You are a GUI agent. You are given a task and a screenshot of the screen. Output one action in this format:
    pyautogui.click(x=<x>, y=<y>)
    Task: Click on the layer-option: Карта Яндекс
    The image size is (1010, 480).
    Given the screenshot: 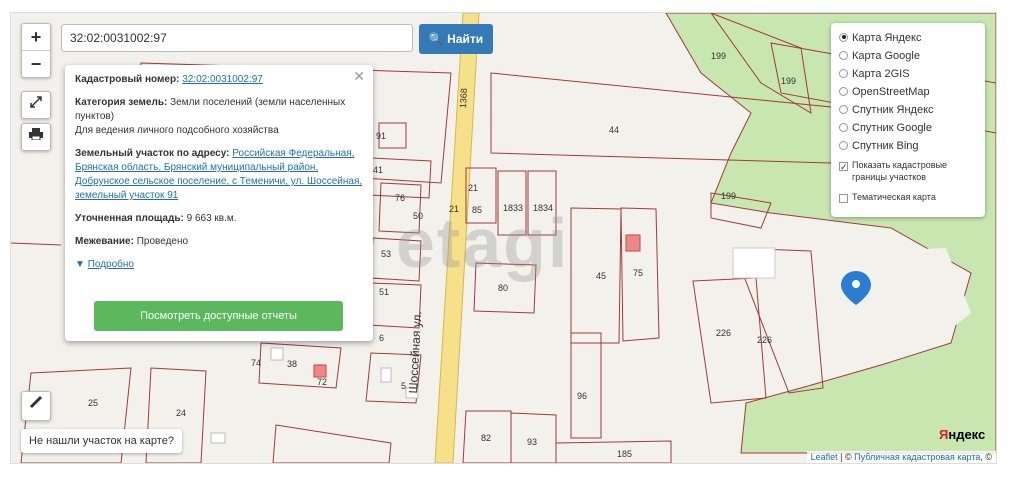 What is the action you would take?
    pyautogui.click(x=908, y=38)
    